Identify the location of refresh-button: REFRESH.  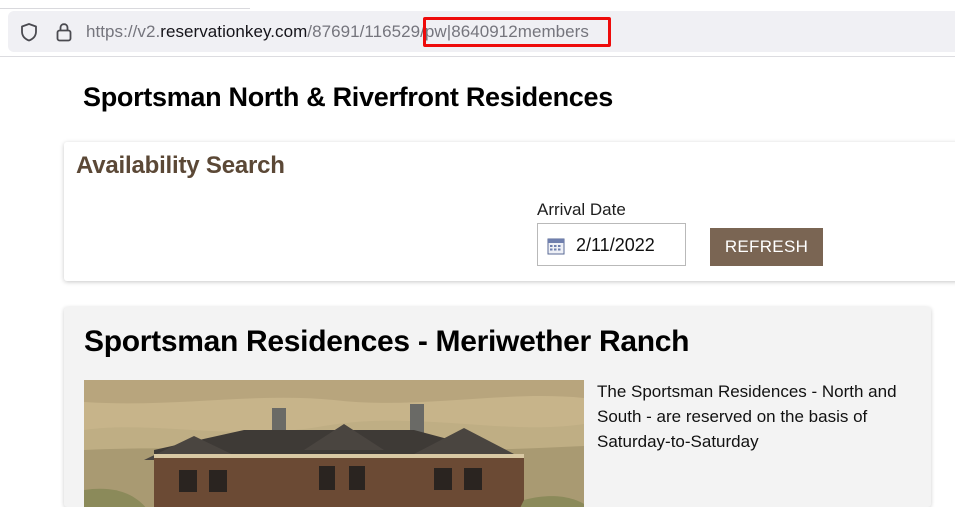
(766, 247).